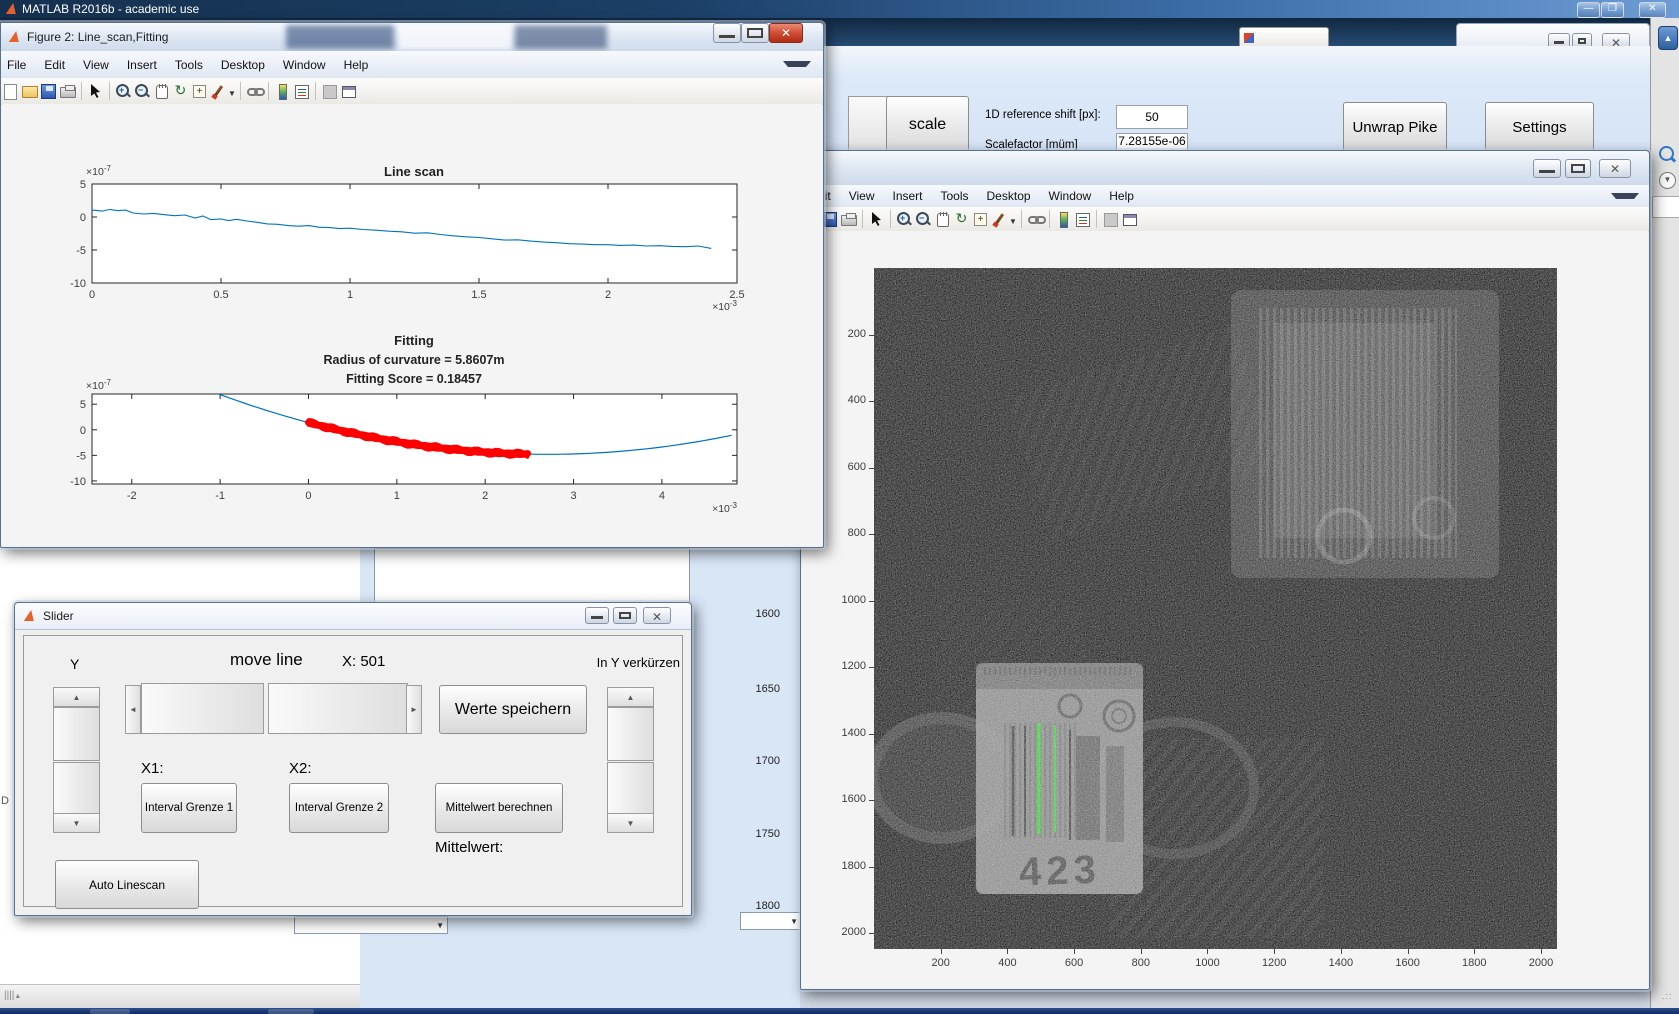 This screenshot has height=1014, width=1679. What do you see at coordinates (856, 333) in the screenshot?
I see `image-y-tick-label: 200` at bounding box center [856, 333].